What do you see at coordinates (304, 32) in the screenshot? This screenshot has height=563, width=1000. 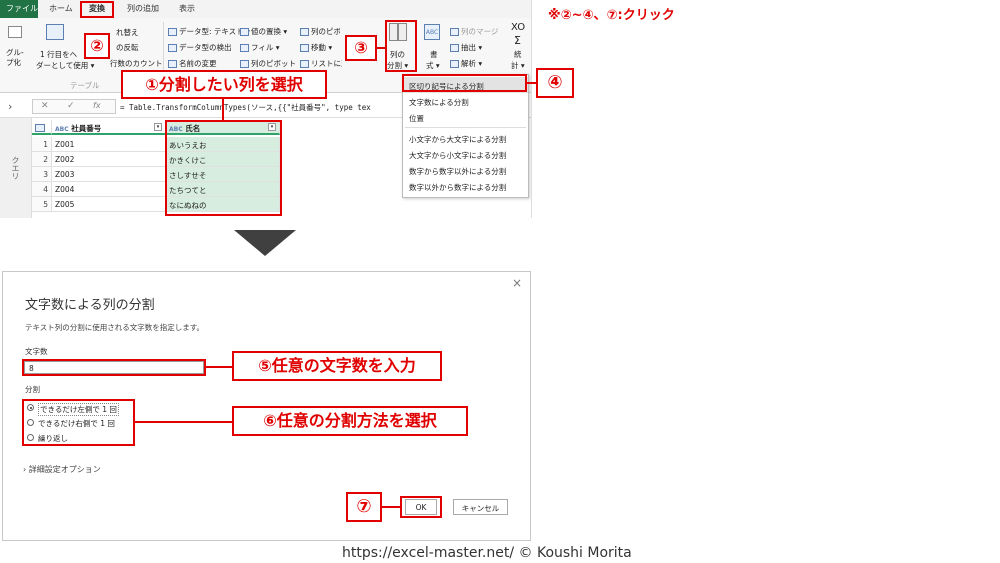 I see `unpivot-icon` at bounding box center [304, 32].